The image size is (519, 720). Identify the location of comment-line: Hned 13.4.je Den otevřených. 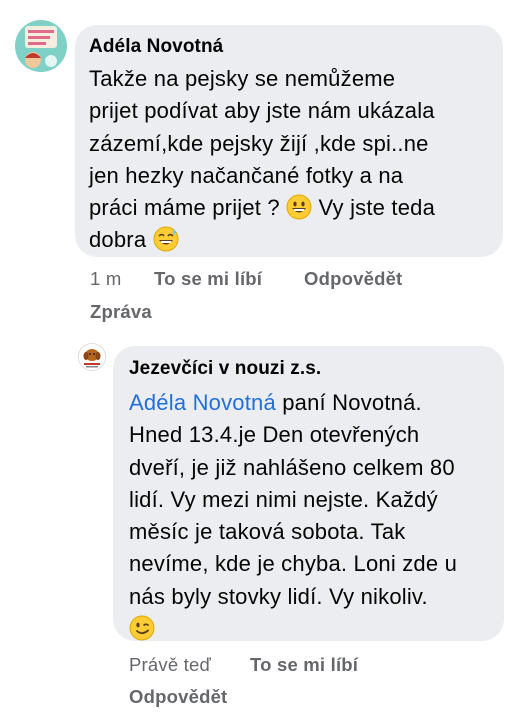
(274, 435).